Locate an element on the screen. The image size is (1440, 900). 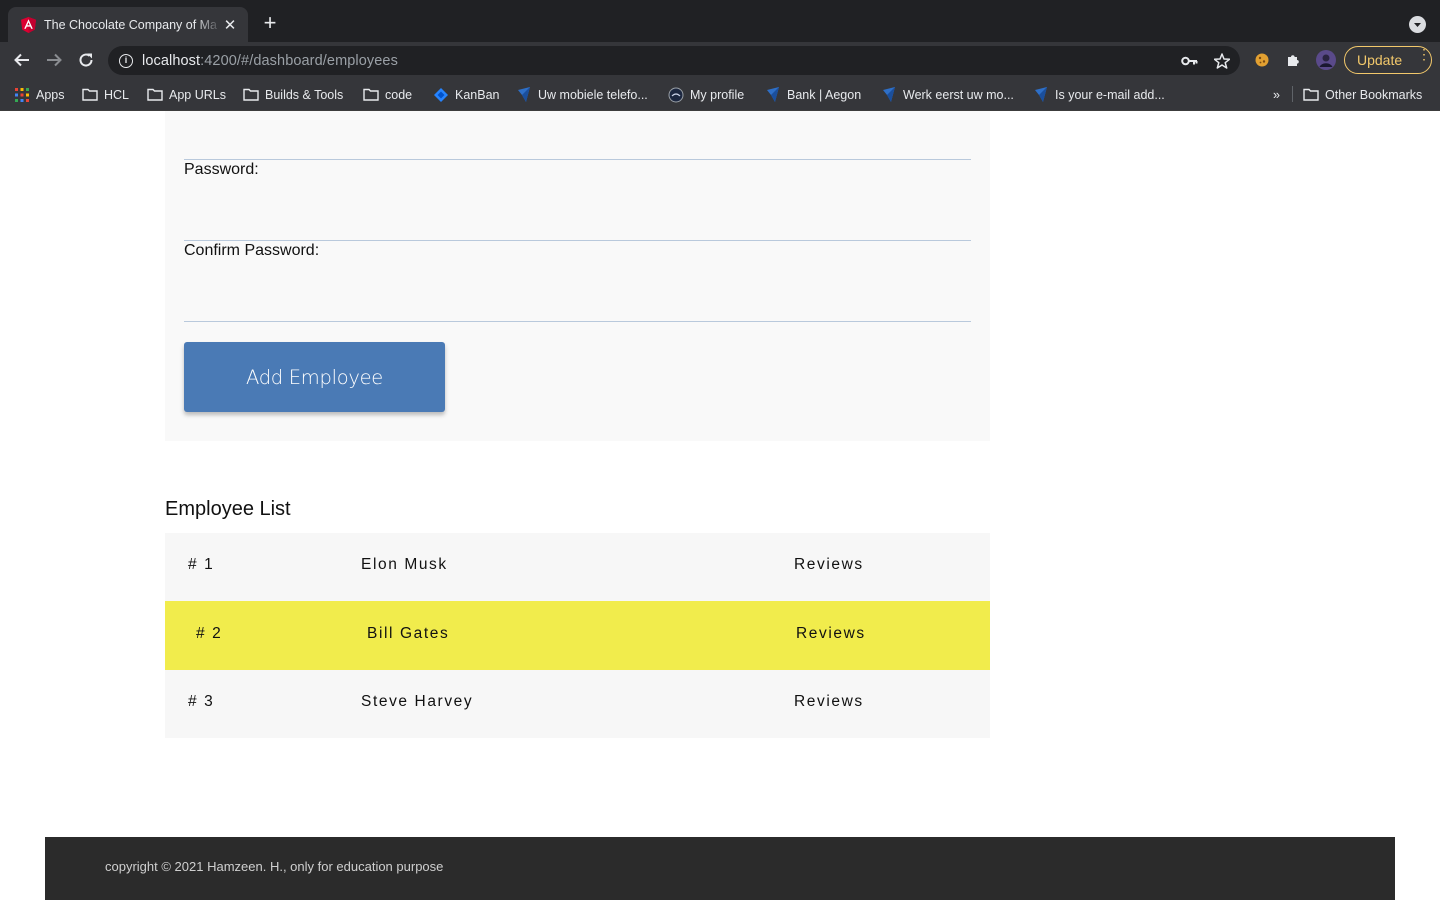
bookmark-bank-aegon: Bank | Aegon is located at coordinates (813, 94).